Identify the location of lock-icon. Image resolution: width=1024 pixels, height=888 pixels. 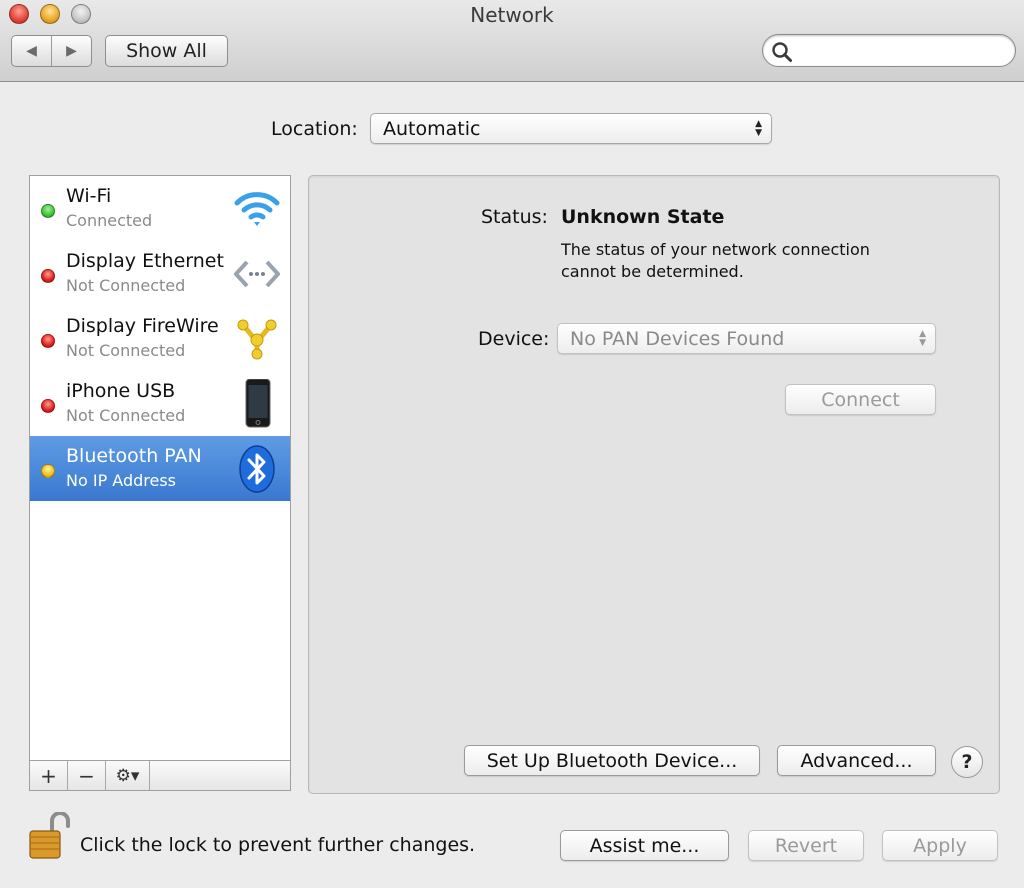
(50, 835).